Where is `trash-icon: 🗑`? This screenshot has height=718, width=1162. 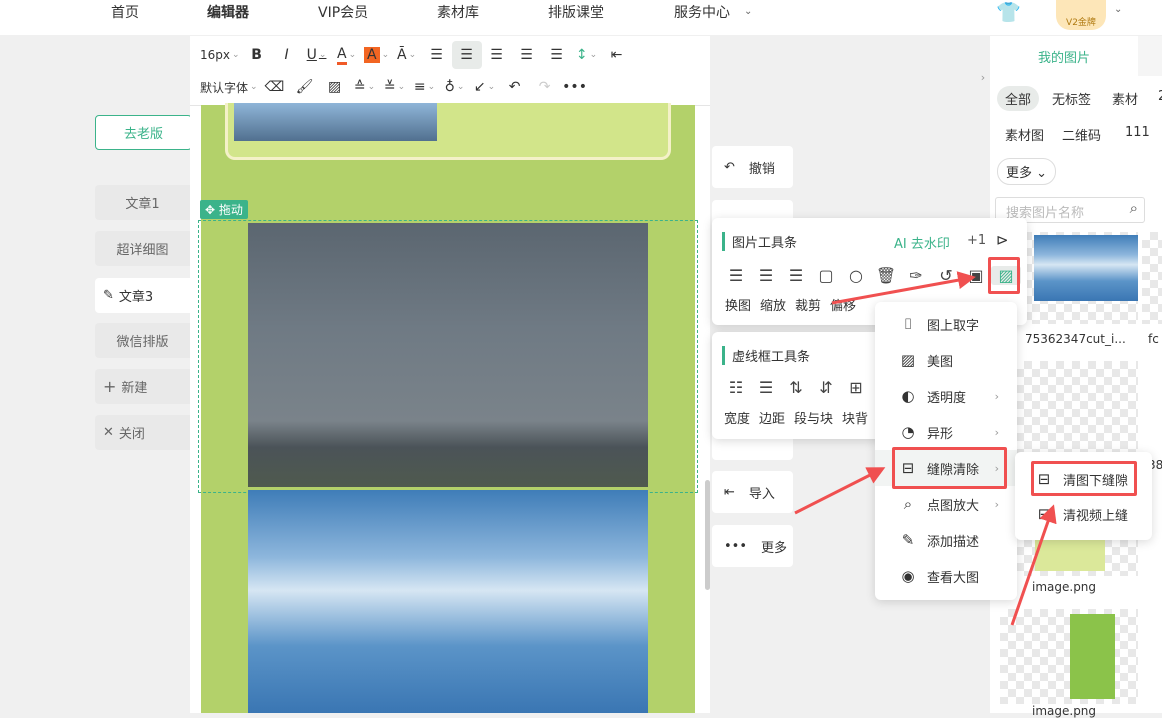
trash-icon: 🗑 is located at coordinates (886, 275).